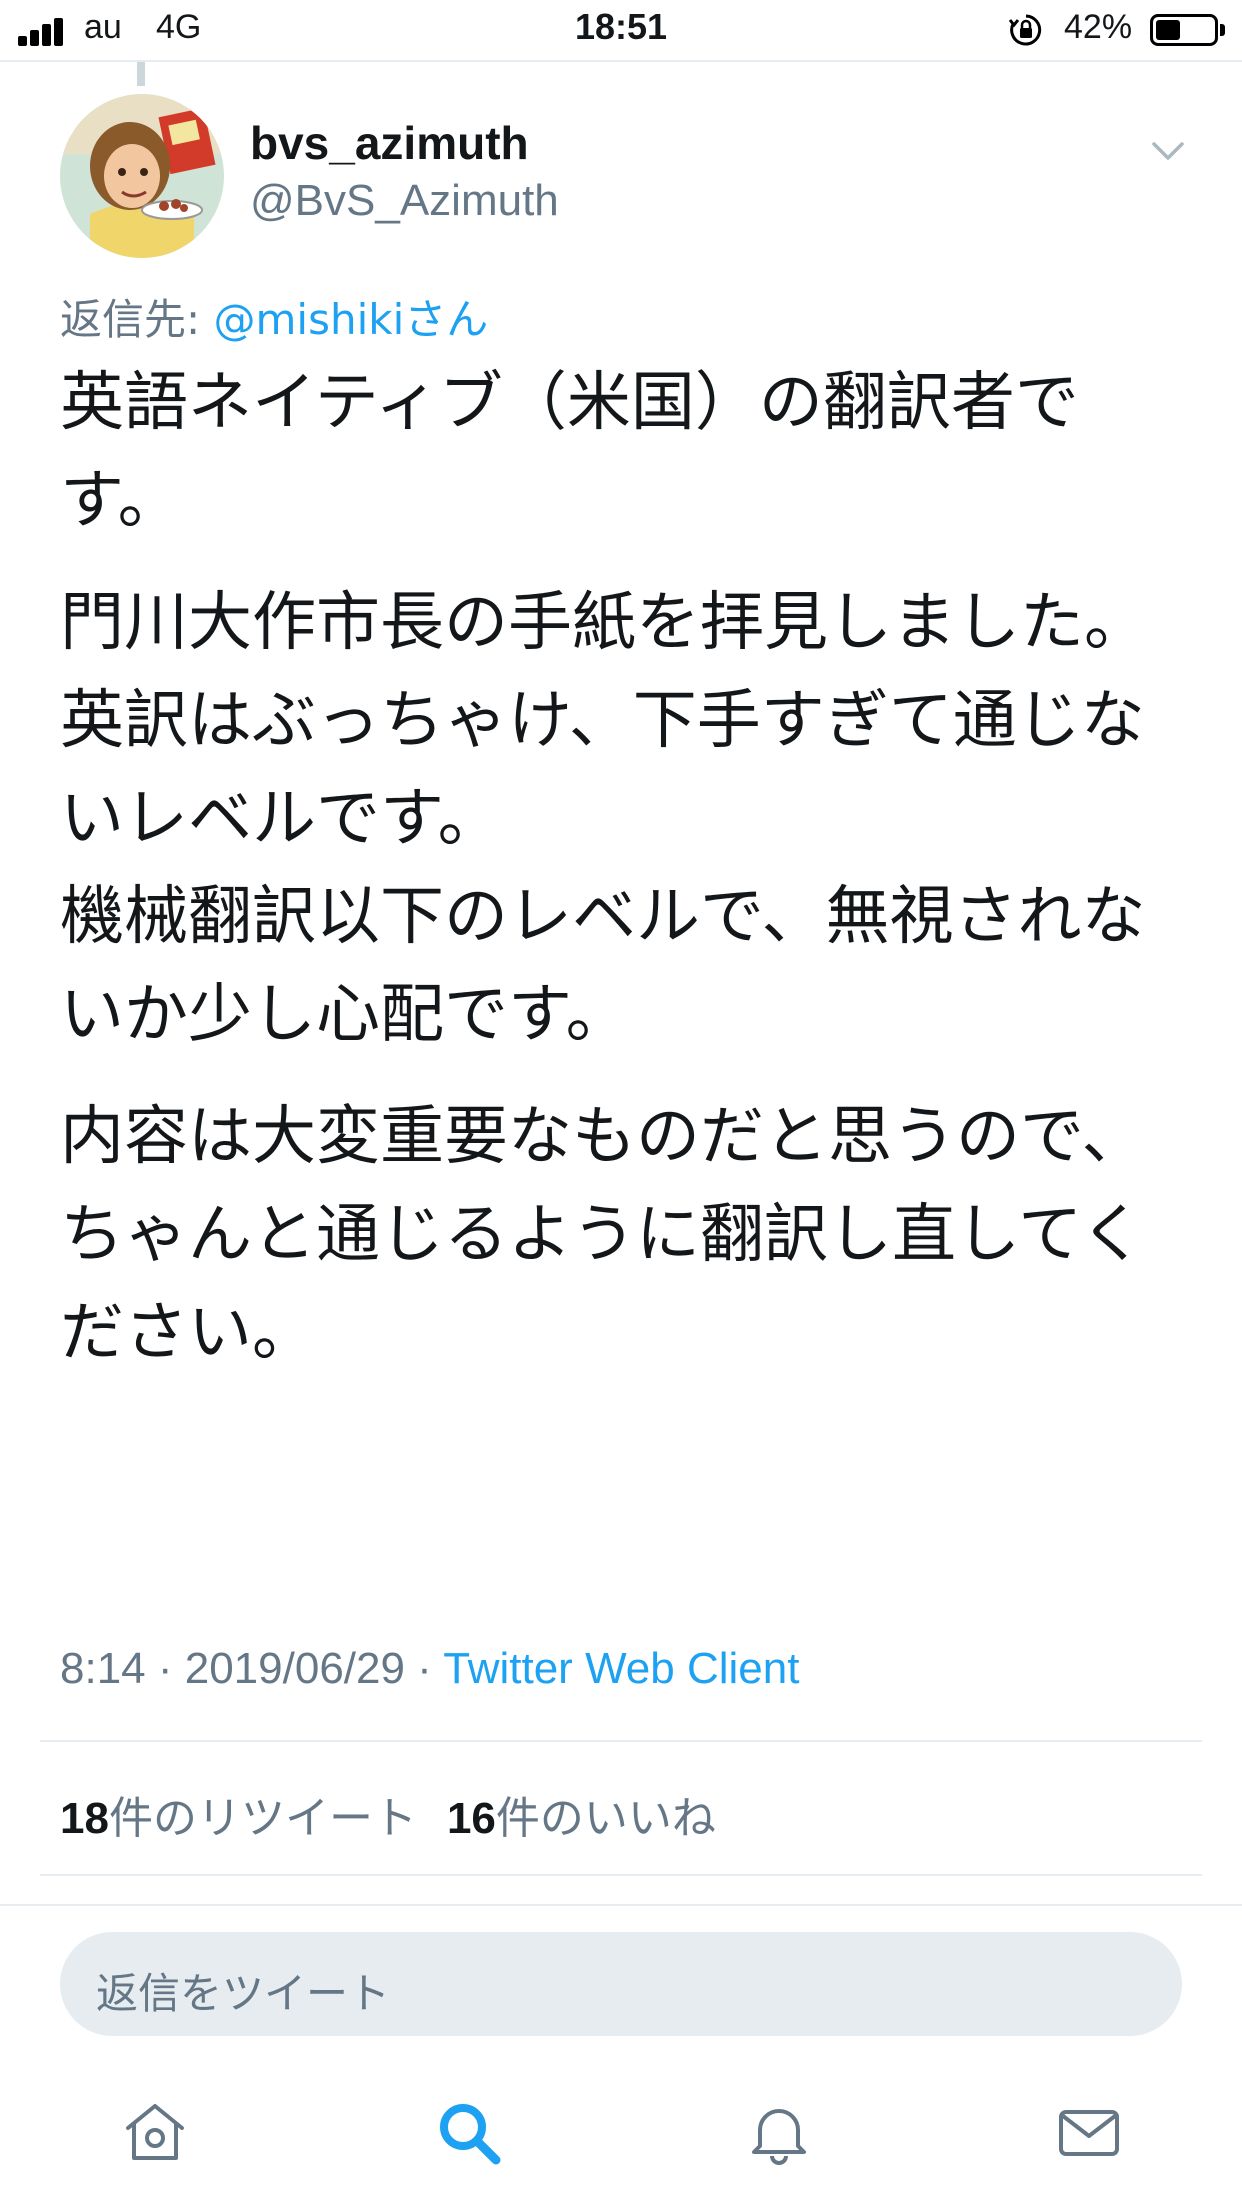 The height and width of the screenshot is (2208, 1242). I want to click on home-icon, so click(155, 2133).